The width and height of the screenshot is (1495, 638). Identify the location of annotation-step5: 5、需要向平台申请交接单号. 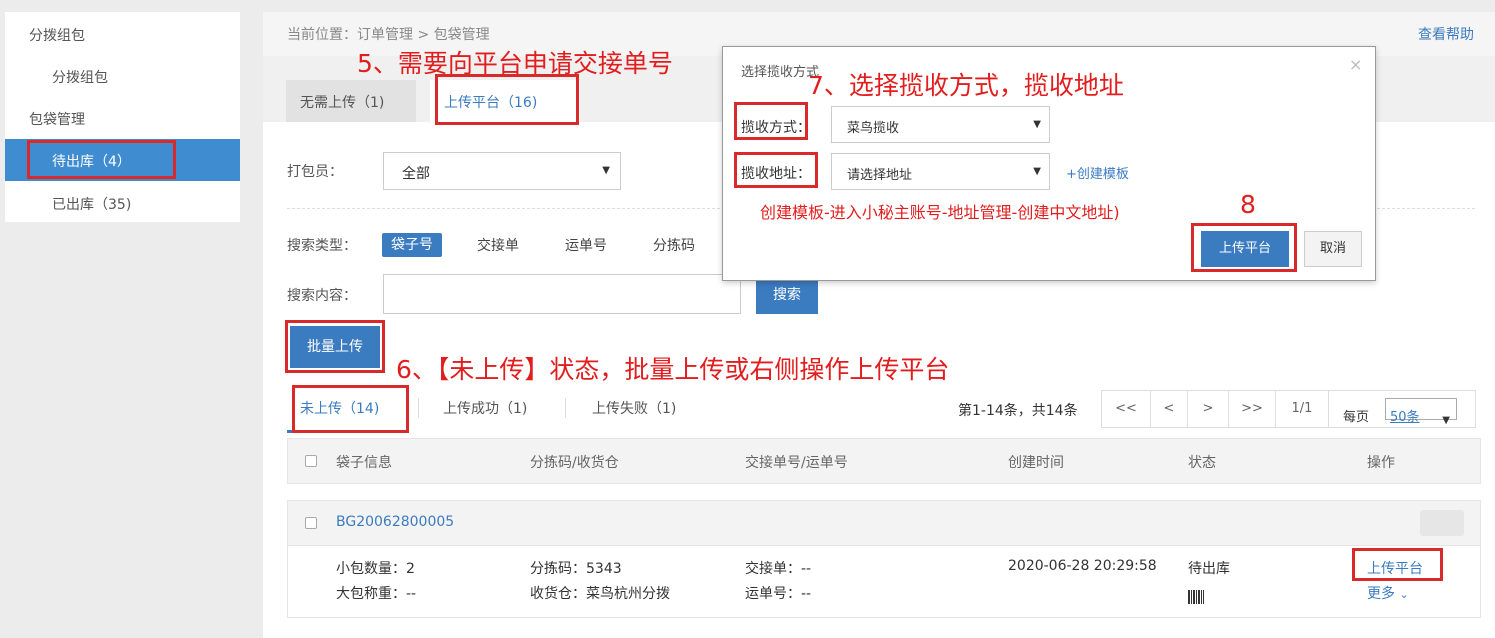
(515, 63).